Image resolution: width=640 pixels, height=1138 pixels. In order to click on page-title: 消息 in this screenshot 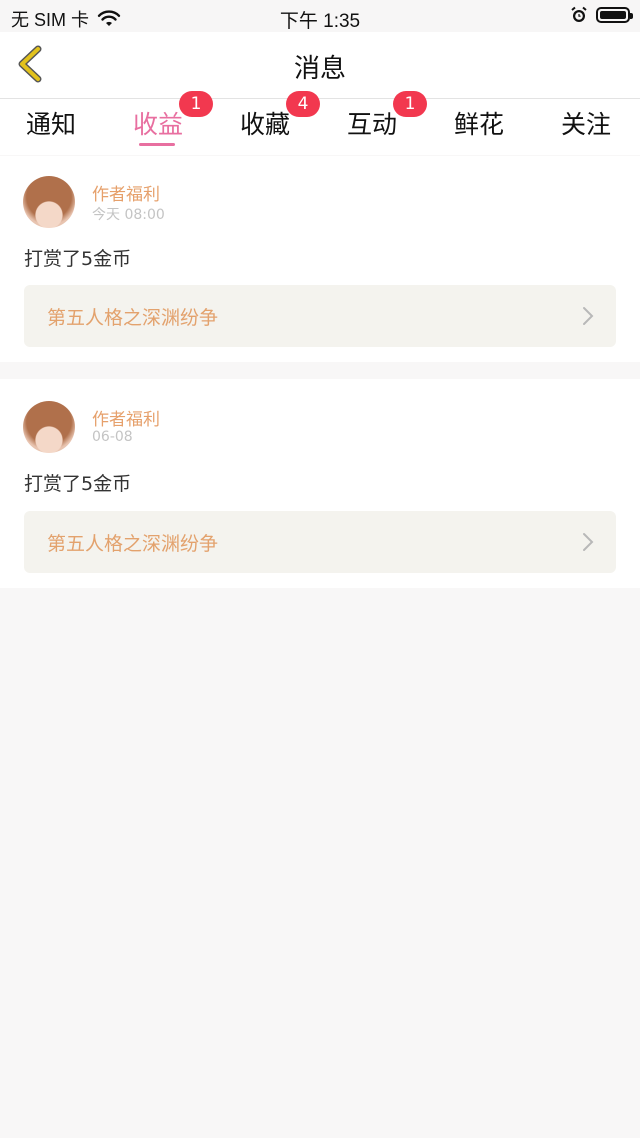, I will do `click(319, 69)`.